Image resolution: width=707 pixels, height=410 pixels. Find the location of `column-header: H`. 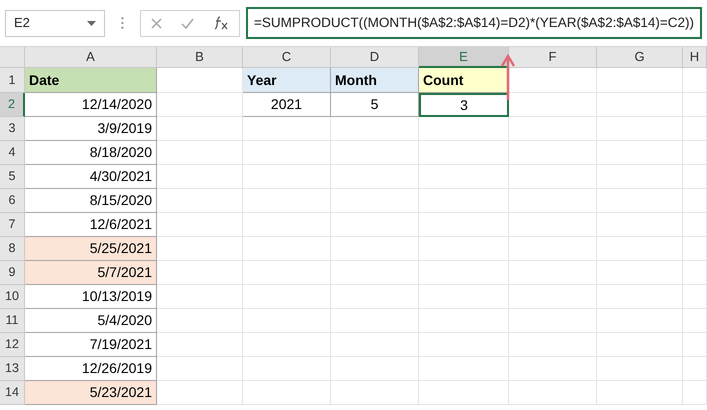

column-header: H is located at coordinates (695, 57).